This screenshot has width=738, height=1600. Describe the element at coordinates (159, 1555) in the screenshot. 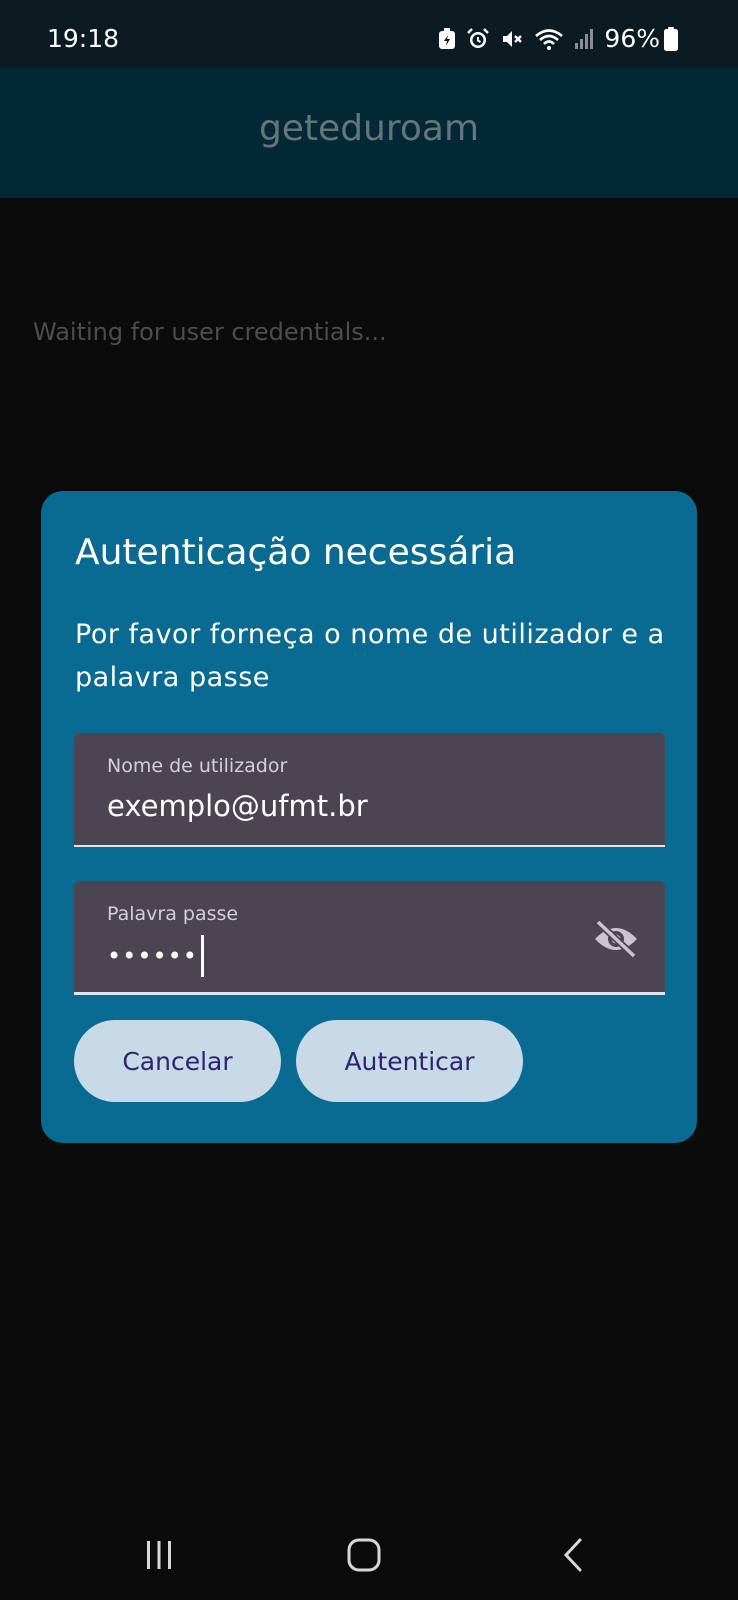

I see `recents-icon` at that location.